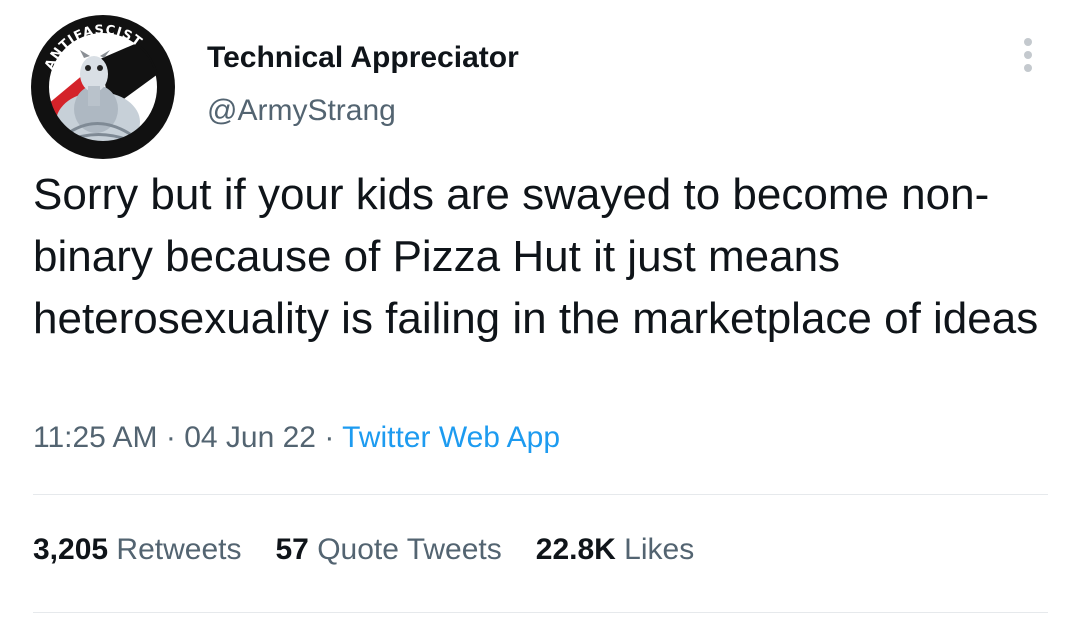 The height and width of the screenshot is (622, 1080). I want to click on quote-tweets-count: 57, so click(292, 549).